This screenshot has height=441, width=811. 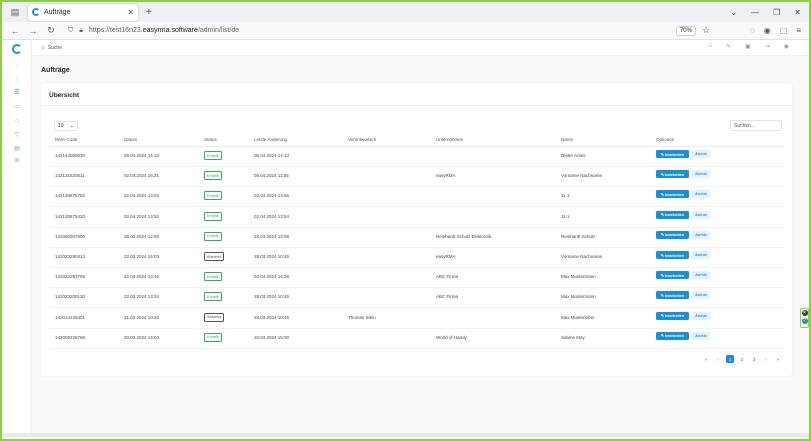 I want to click on app-logo-icon, so click(x=36, y=12).